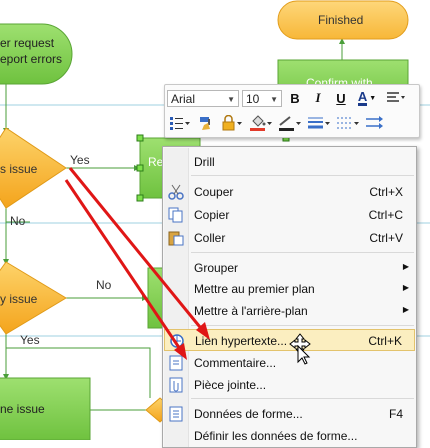  What do you see at coordinates (289, 340) in the screenshot?
I see `menu-item-hyperlink: Lien hypertexte... Ctrl+K` at bounding box center [289, 340].